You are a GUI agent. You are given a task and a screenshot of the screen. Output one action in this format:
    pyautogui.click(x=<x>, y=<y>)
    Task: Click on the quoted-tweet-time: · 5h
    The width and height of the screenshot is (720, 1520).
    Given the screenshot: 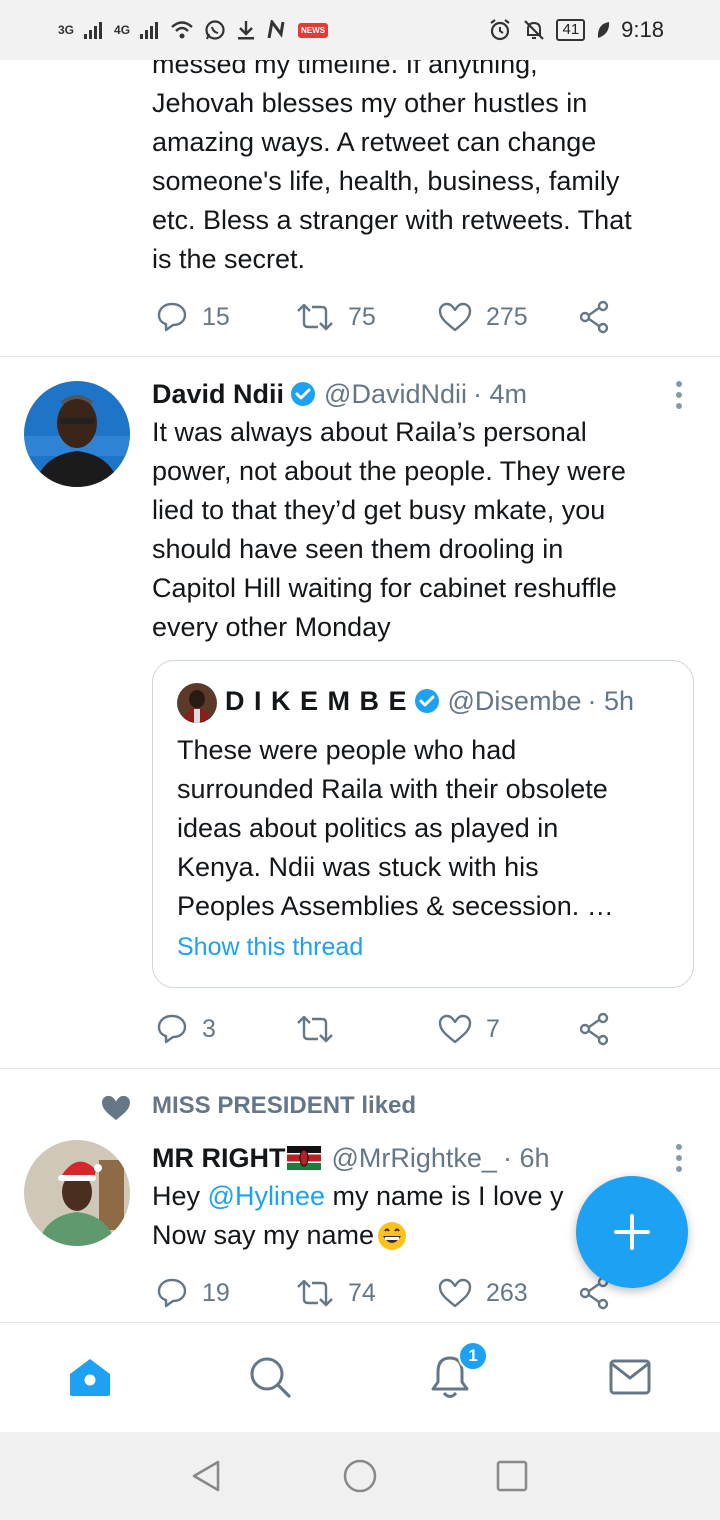 What is the action you would take?
    pyautogui.click(x=610, y=701)
    